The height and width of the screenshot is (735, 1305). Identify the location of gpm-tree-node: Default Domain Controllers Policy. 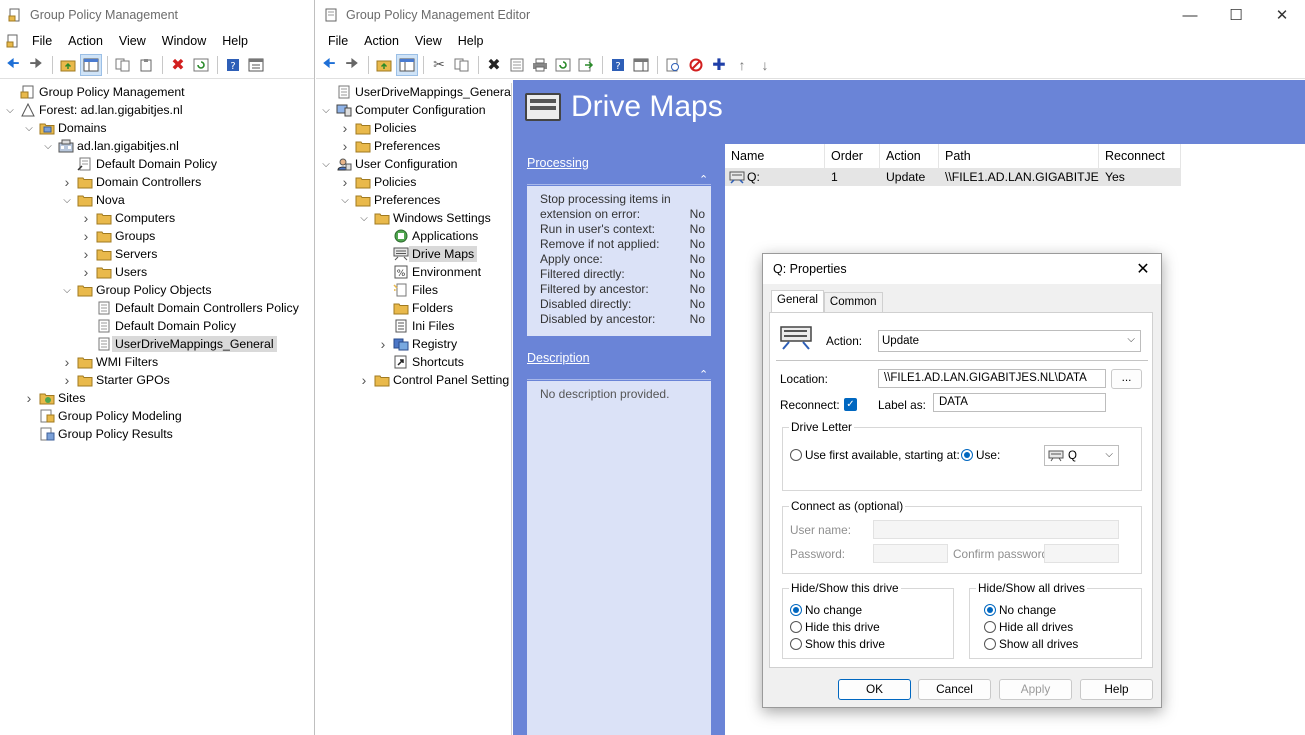
(189, 308).